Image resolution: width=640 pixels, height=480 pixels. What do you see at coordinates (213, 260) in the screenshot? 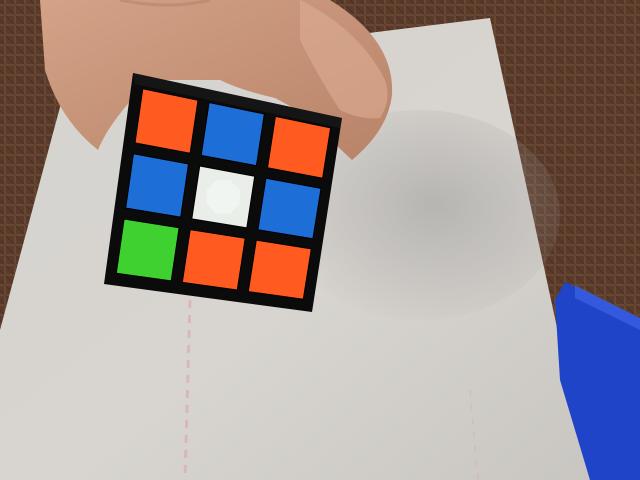
I see `sticker-r3-c2-orange` at bounding box center [213, 260].